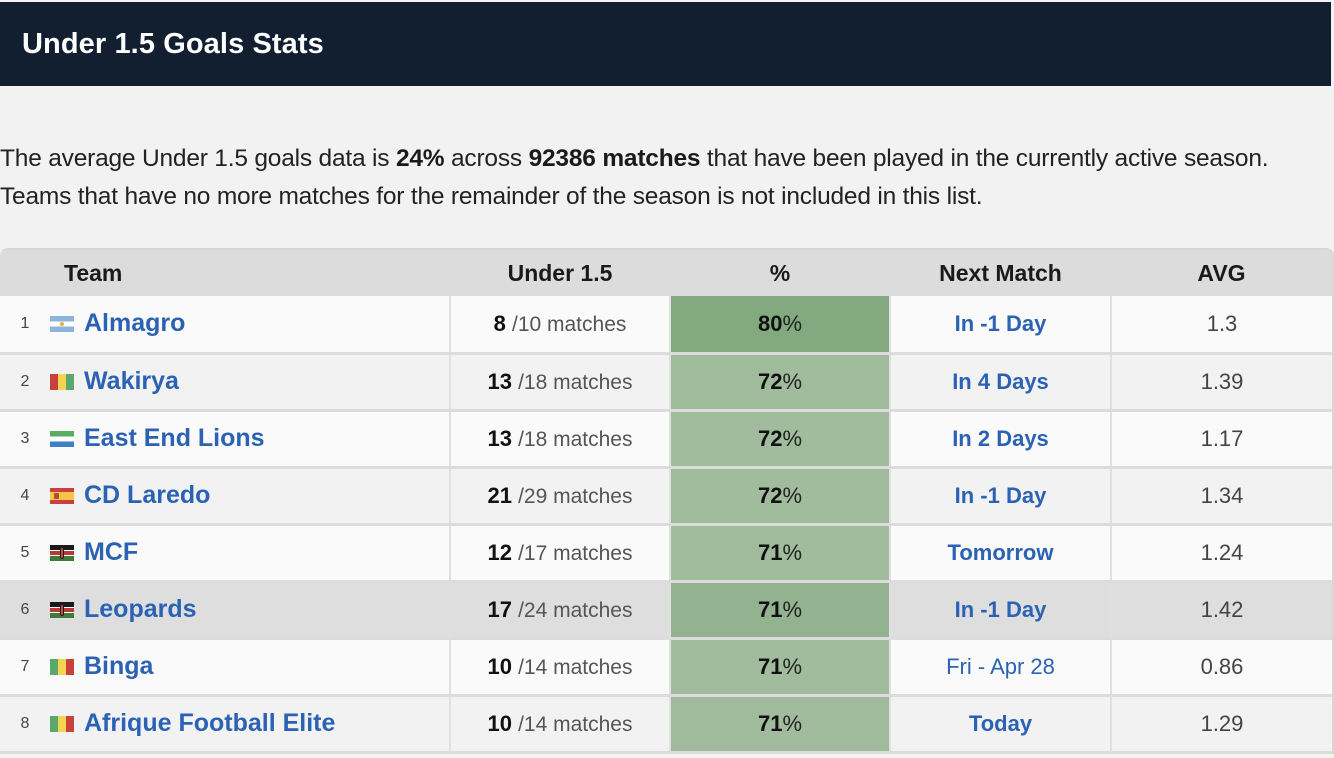  I want to click on under-cell: 8 /10 matches, so click(559, 325).